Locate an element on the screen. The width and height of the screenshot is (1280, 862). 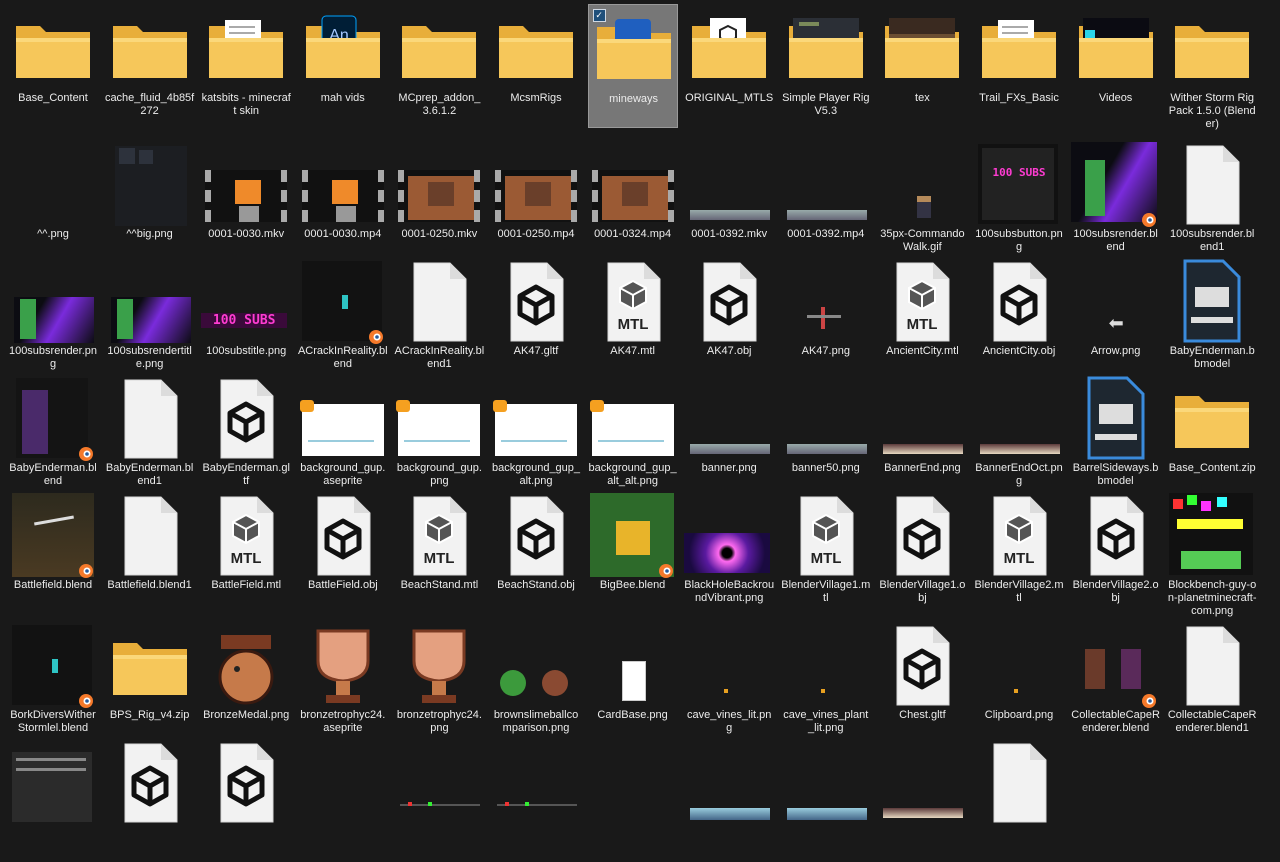
mtl-icon: MTL is located at coordinates (439, 536).